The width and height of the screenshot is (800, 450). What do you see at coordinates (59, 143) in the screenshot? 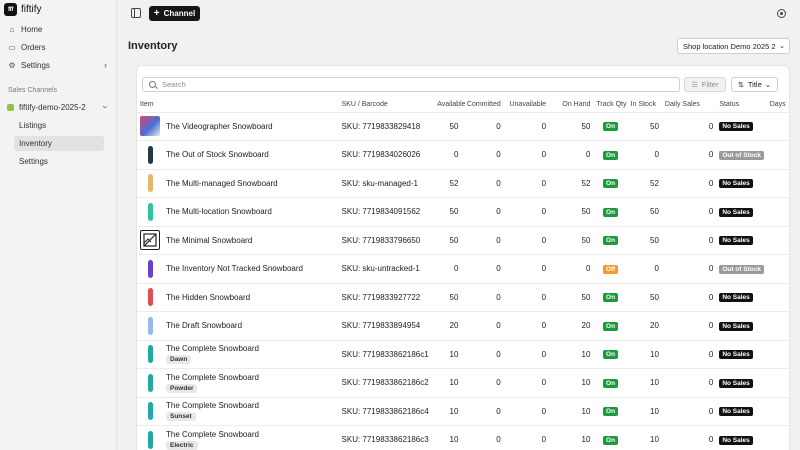
I see `sidebar-item-inventory: Inventory` at bounding box center [59, 143].